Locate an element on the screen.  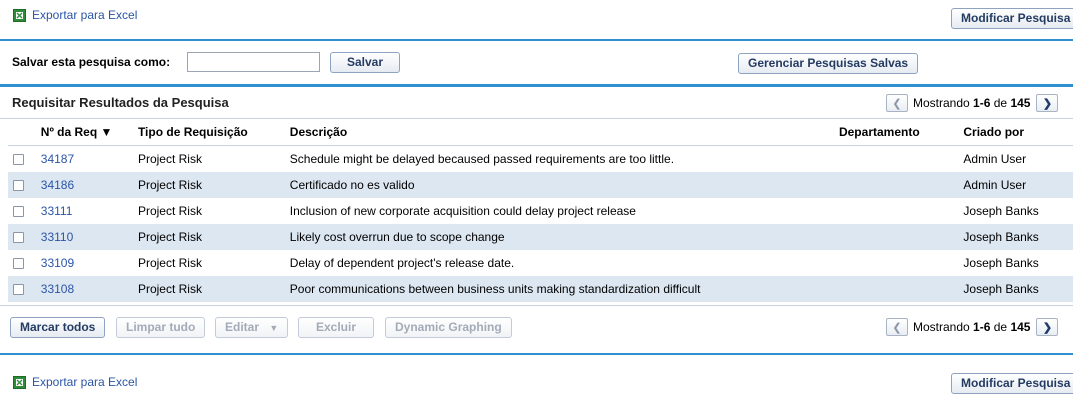
description-cell: Likely cost overrun due to scope change is located at coordinates (564, 237).